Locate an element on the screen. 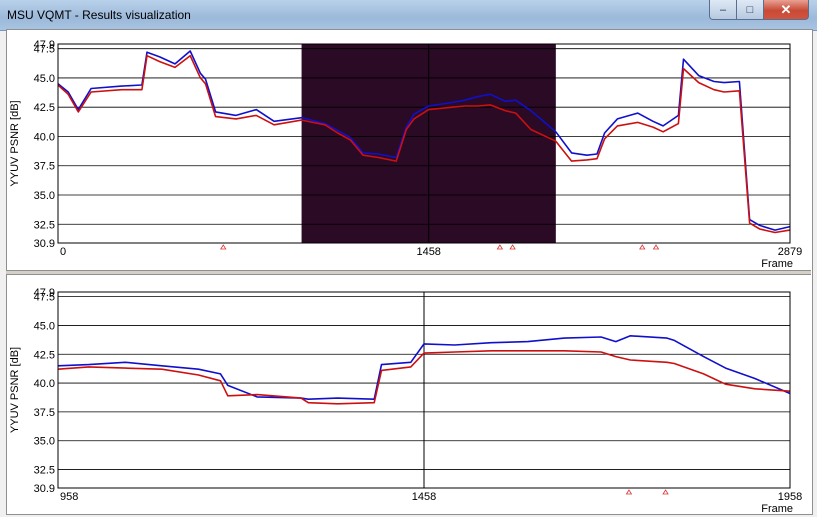  x-axis-label: Frame is located at coordinates (777, 509).